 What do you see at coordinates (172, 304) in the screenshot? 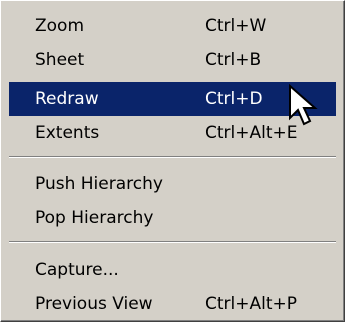
I see `menu-item-previous-view: Previous View Ctrl+Alt+P` at bounding box center [172, 304].